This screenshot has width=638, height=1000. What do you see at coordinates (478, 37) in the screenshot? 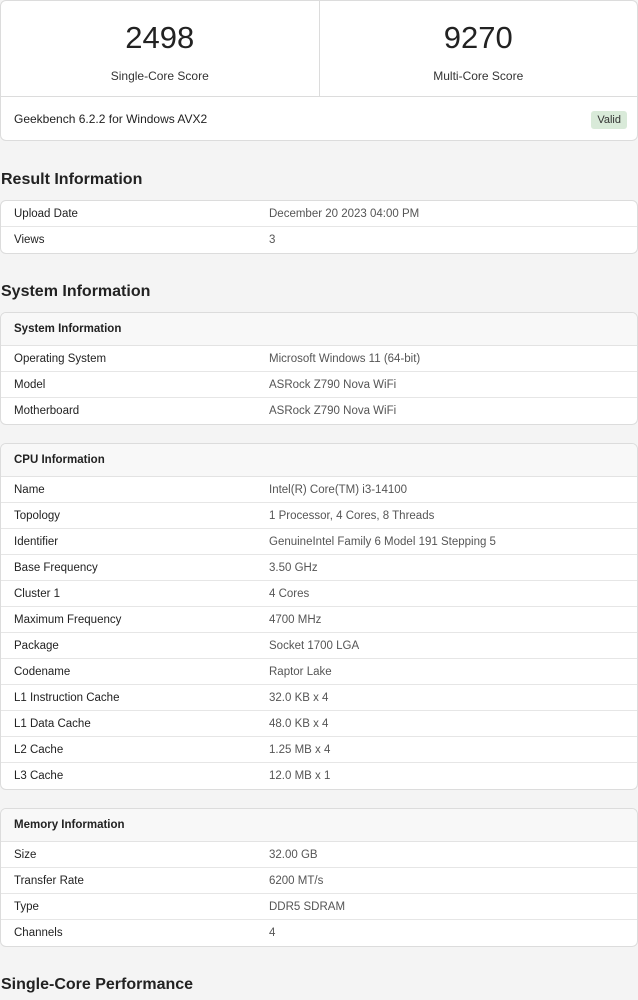
I see `multi-core-score-value: 9270` at bounding box center [478, 37].